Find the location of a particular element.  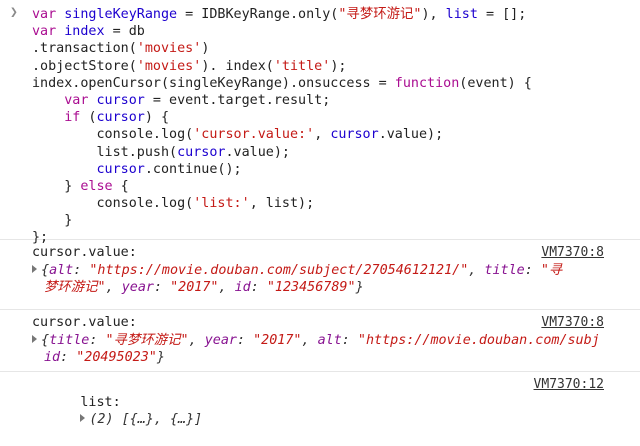

code-token: ); is located at coordinates (338, 66).